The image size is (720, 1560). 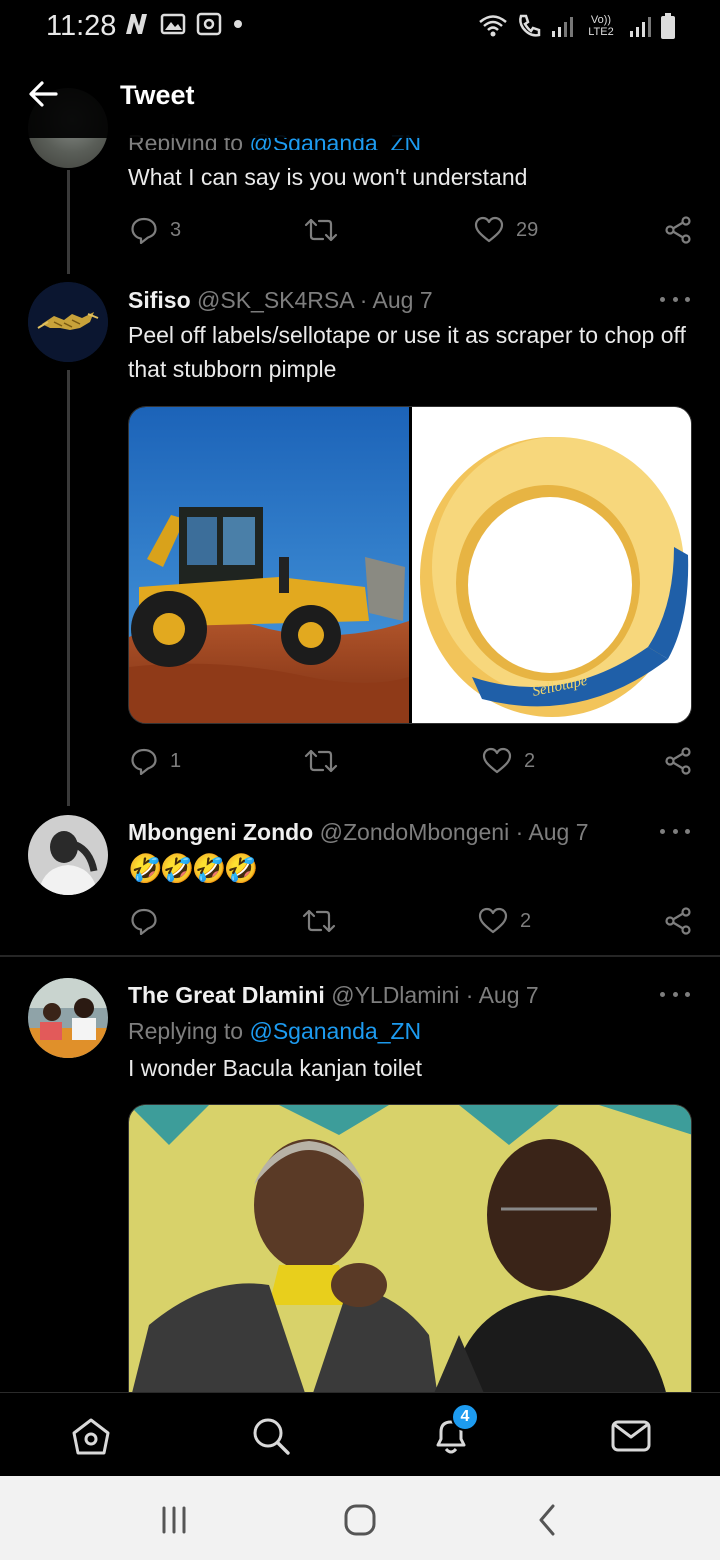 I want to click on tweet-header: Sifiso @SK_SK4RSA · Aug 7, so click(x=280, y=300).